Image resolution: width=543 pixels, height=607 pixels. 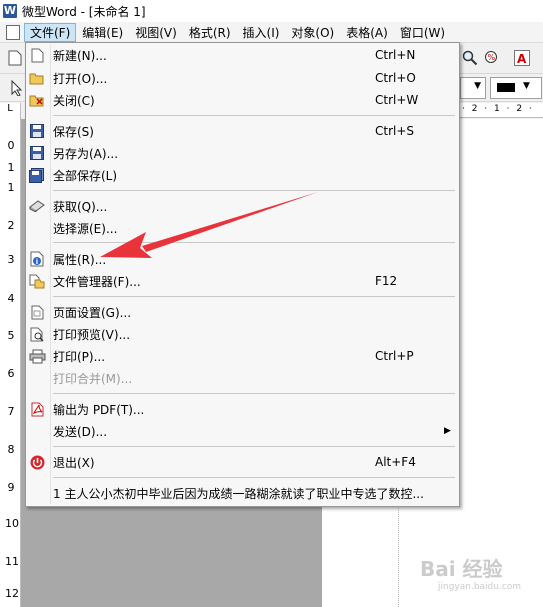 What do you see at coordinates (37, 334) in the screenshot?
I see `print-preview-icon` at bounding box center [37, 334].